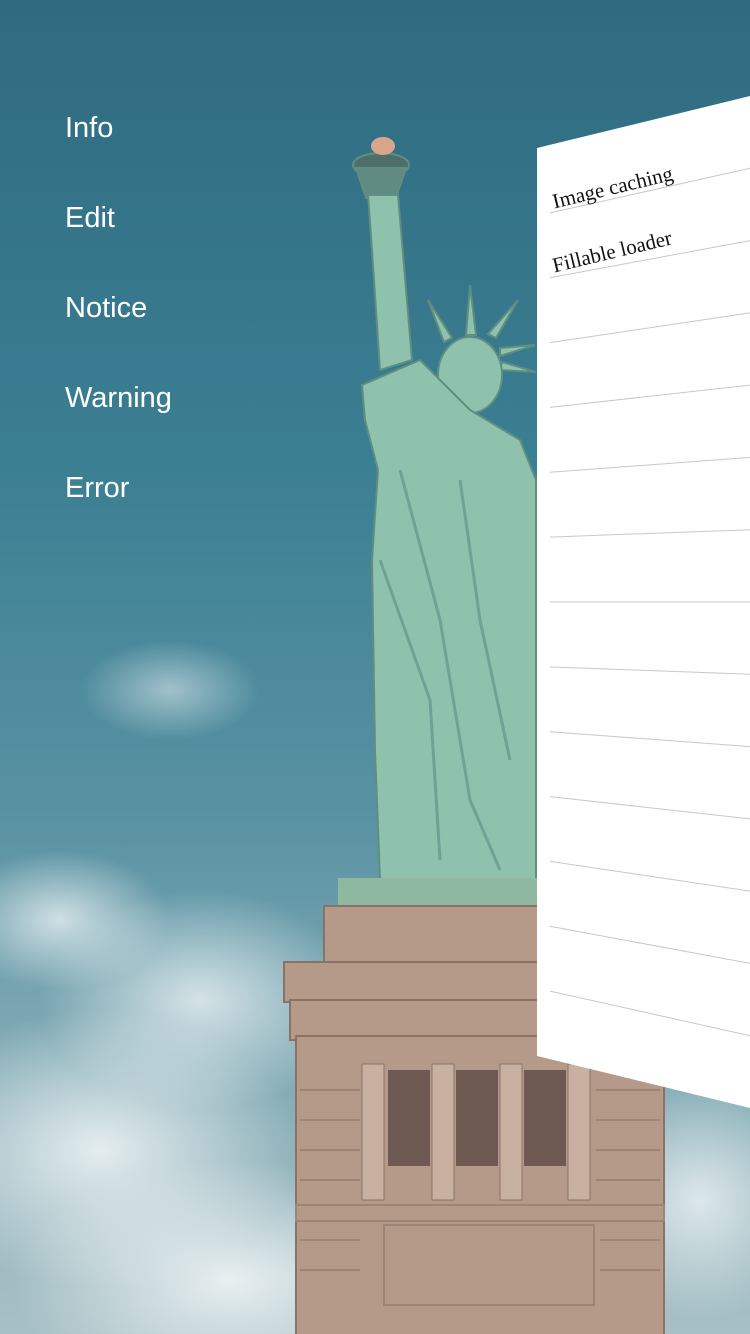 This screenshot has height=1334, width=750. I want to click on menu-item-warning: Warning, so click(118, 423).